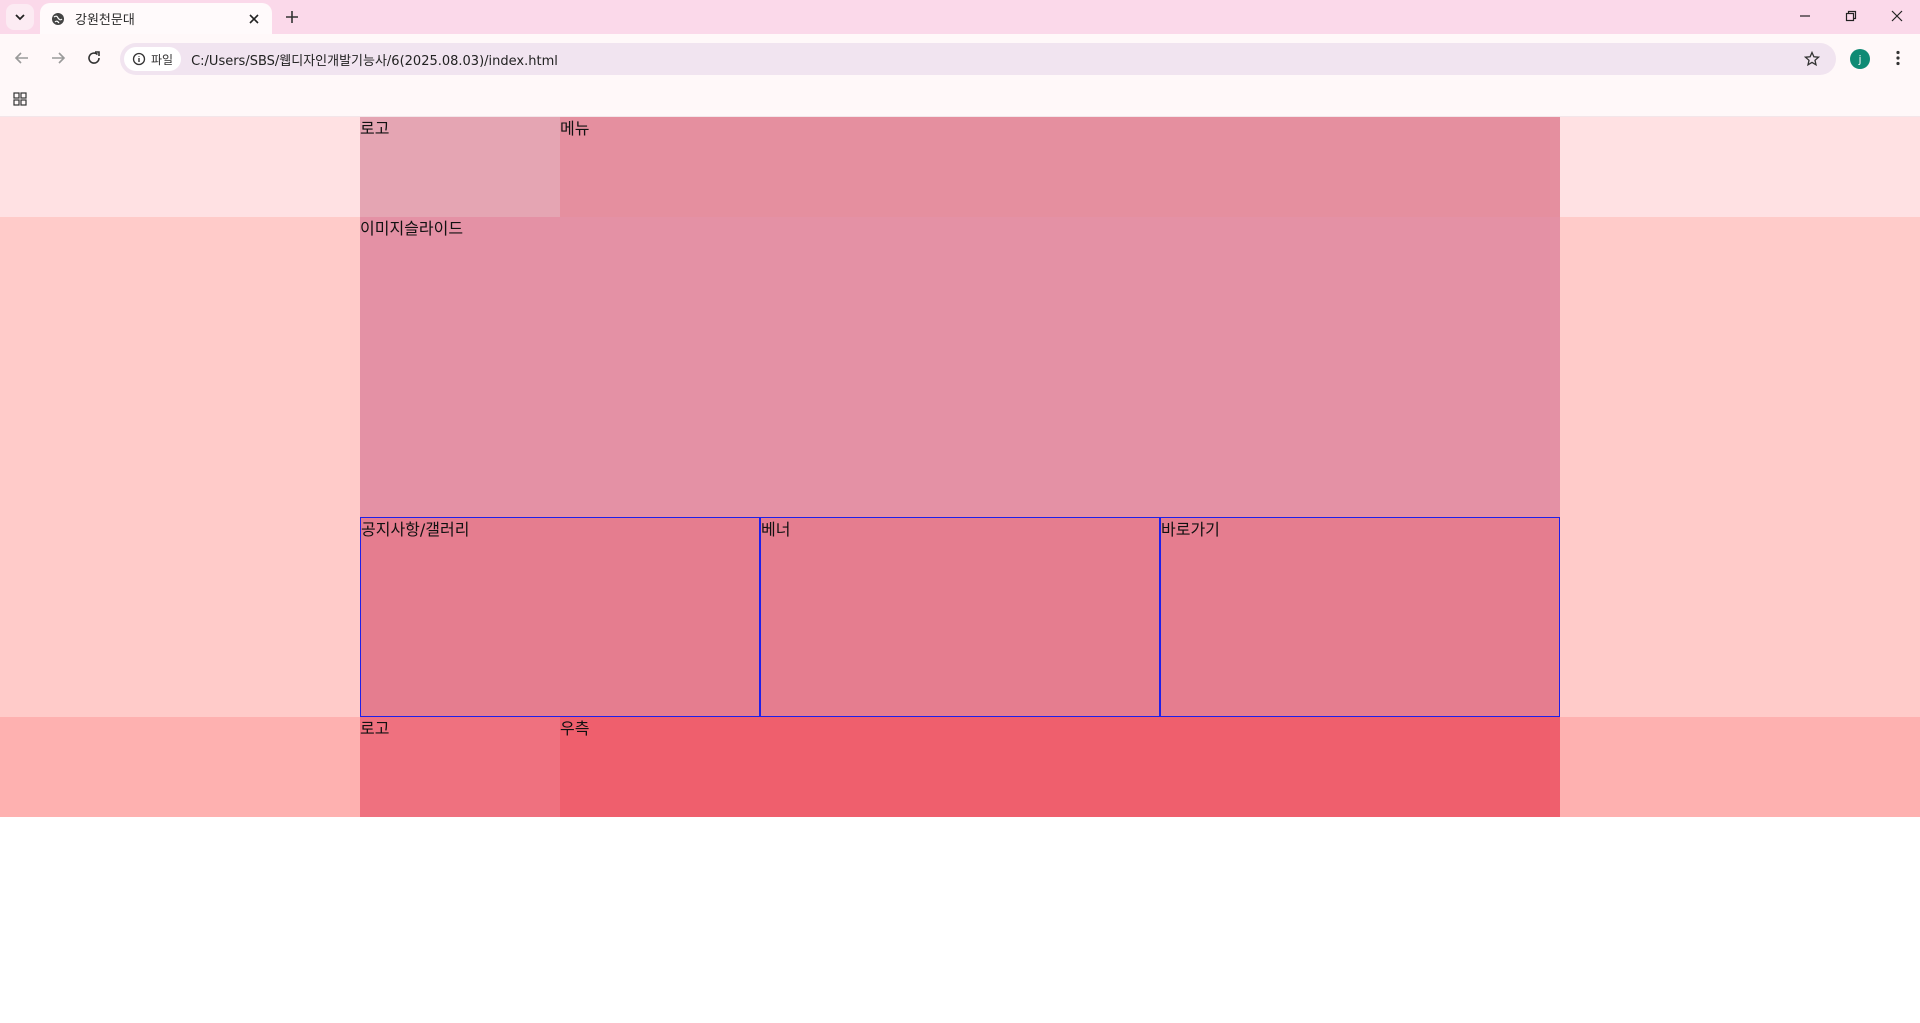 The width and height of the screenshot is (1920, 1023). Describe the element at coordinates (105, 20) in the screenshot. I see `tab-title: 강원천문대` at that location.